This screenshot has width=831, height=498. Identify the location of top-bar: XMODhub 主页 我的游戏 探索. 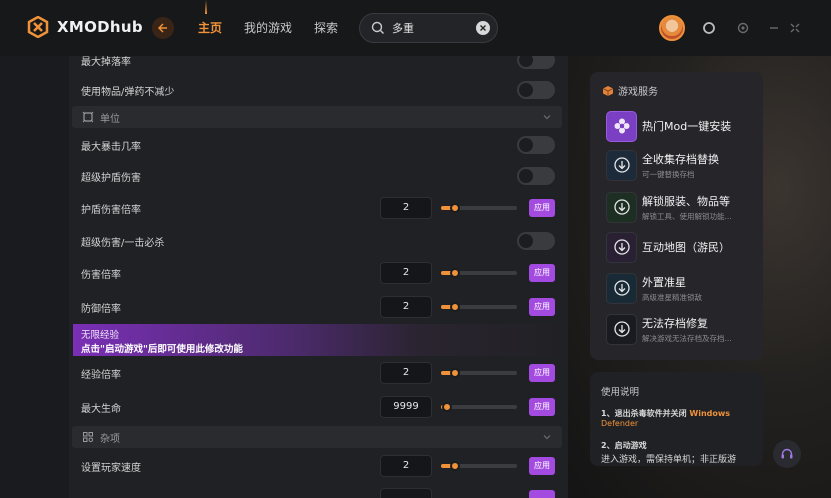
(415, 28).